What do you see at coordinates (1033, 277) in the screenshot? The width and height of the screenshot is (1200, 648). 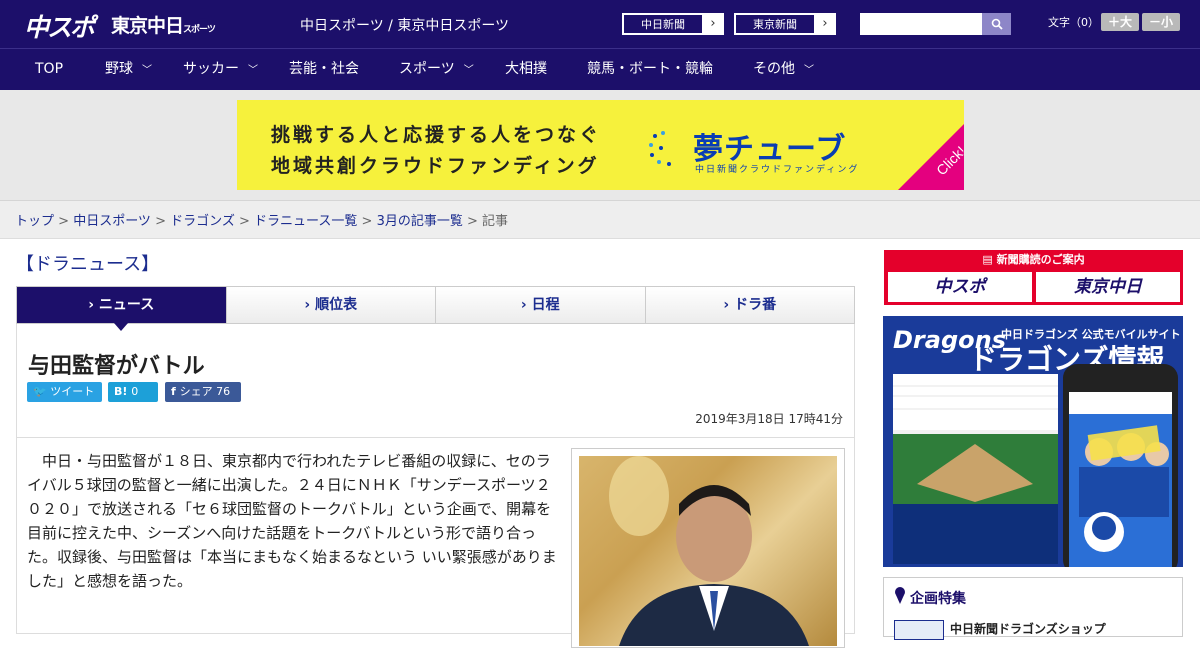 I see `subscription-box: ▤ 新聞購読のご案内 中スポ 東京中日` at bounding box center [1033, 277].